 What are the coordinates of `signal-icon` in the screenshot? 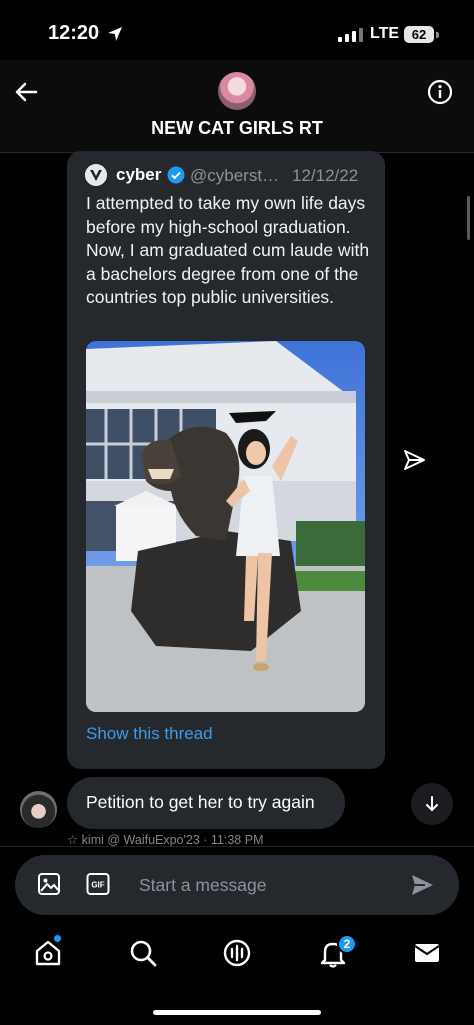 It's located at (350, 35).